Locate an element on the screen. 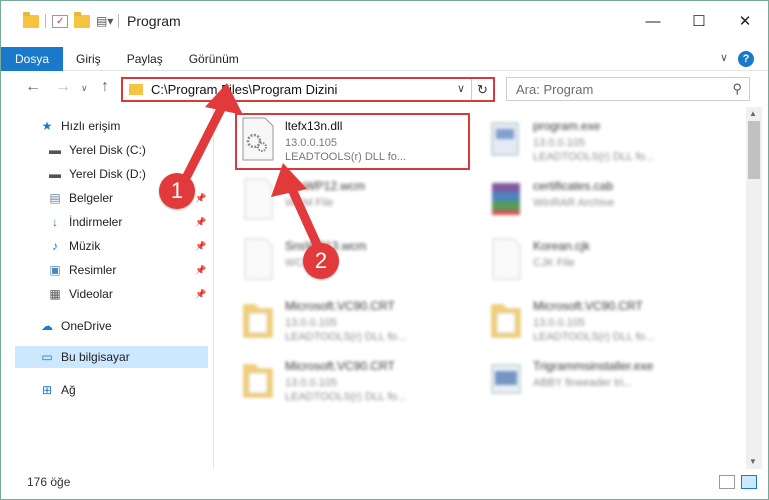 This screenshot has height=500, width=769. back-arrow-icon: ← is located at coordinates (33, 87).